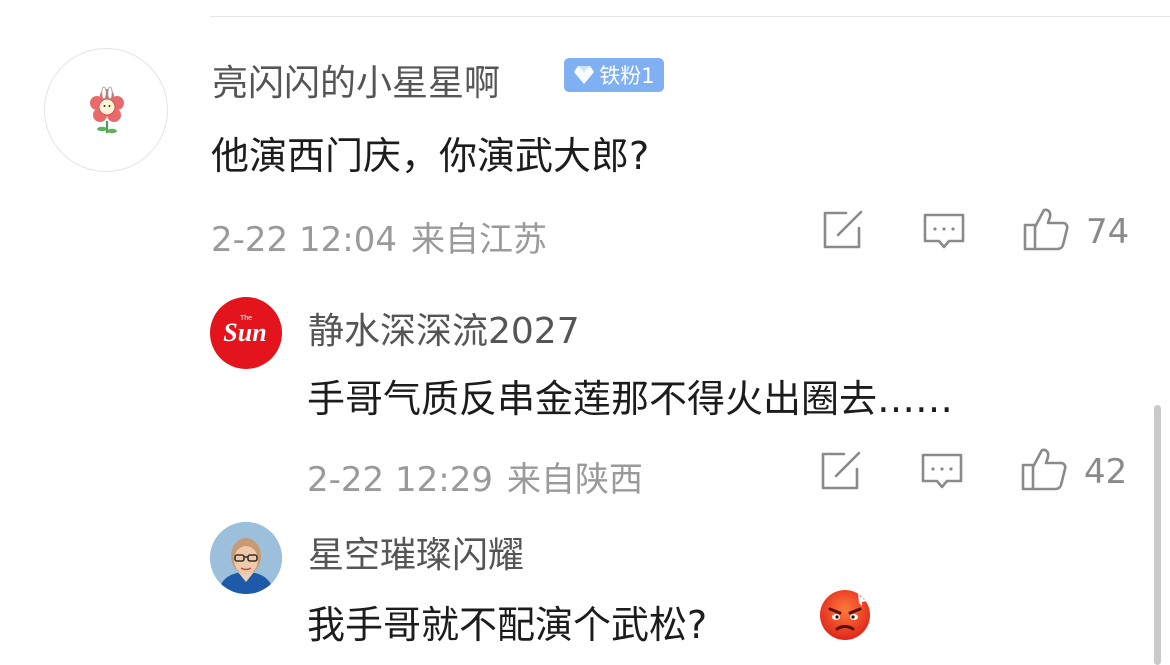 Image resolution: width=1170 pixels, height=665 pixels. I want to click on fan-badge: 铁粉1, so click(614, 75).